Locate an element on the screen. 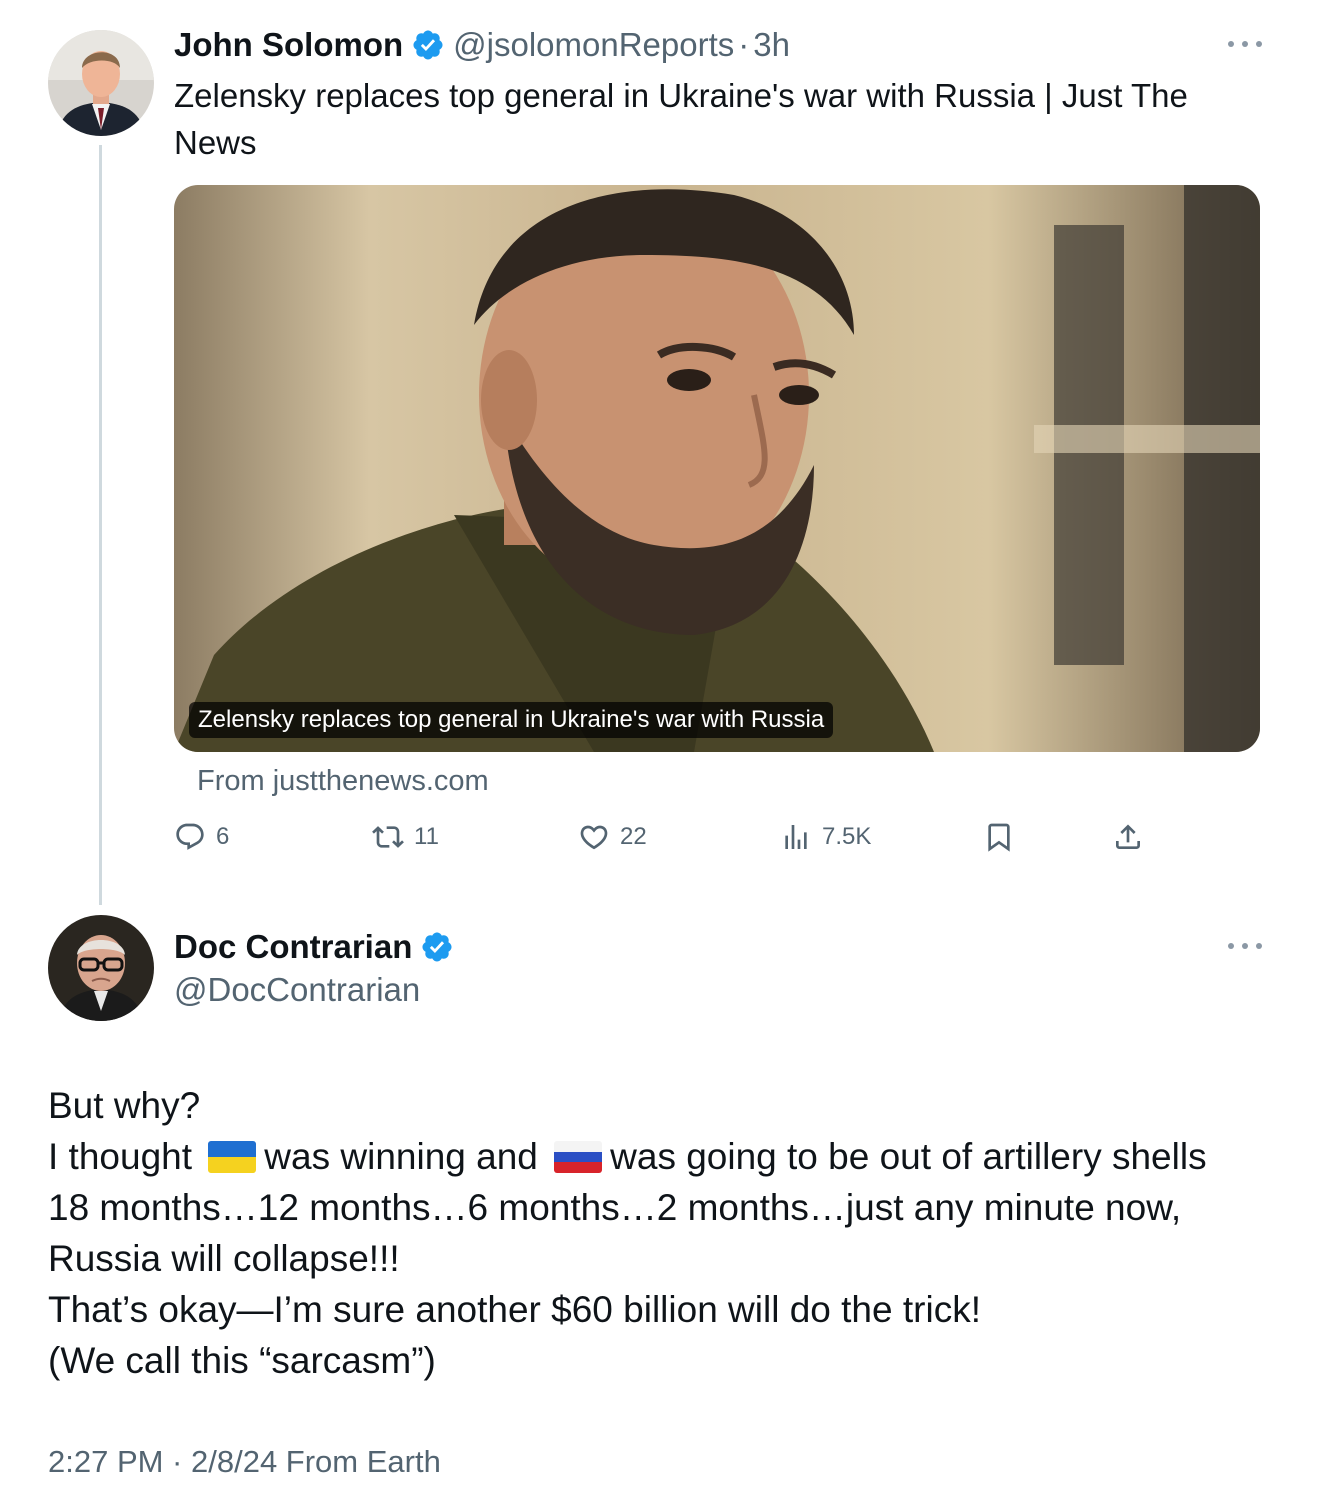 The image size is (1331, 1509). share-icon is located at coordinates (1128, 836).